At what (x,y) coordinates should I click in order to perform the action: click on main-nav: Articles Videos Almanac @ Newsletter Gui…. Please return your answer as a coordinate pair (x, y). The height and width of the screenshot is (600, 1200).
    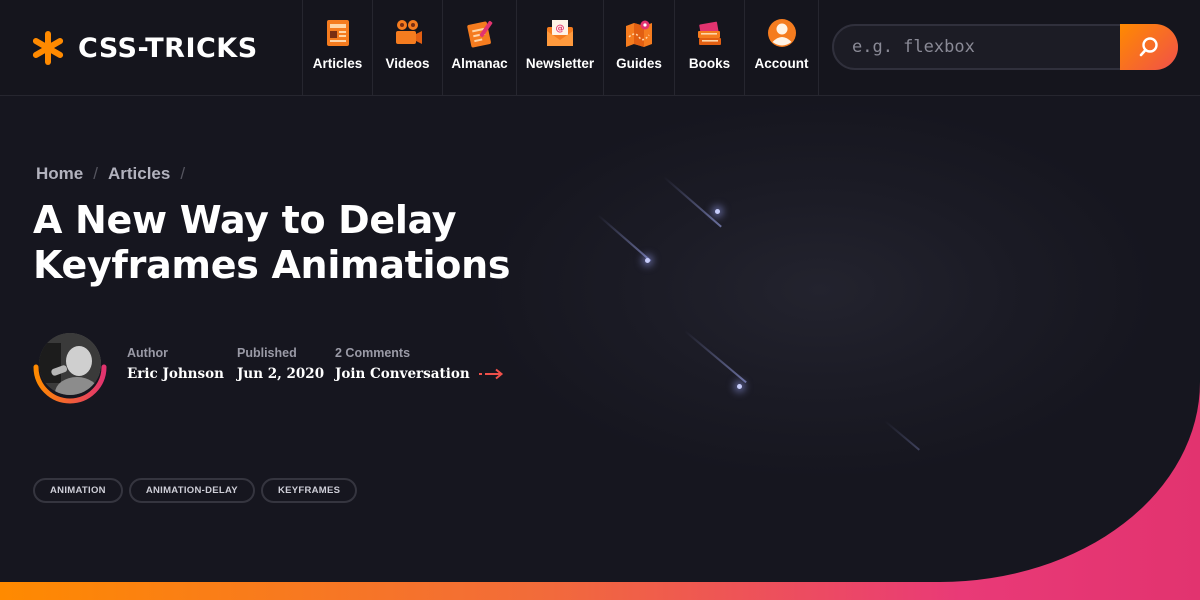
    Looking at the image, I should click on (560, 47).